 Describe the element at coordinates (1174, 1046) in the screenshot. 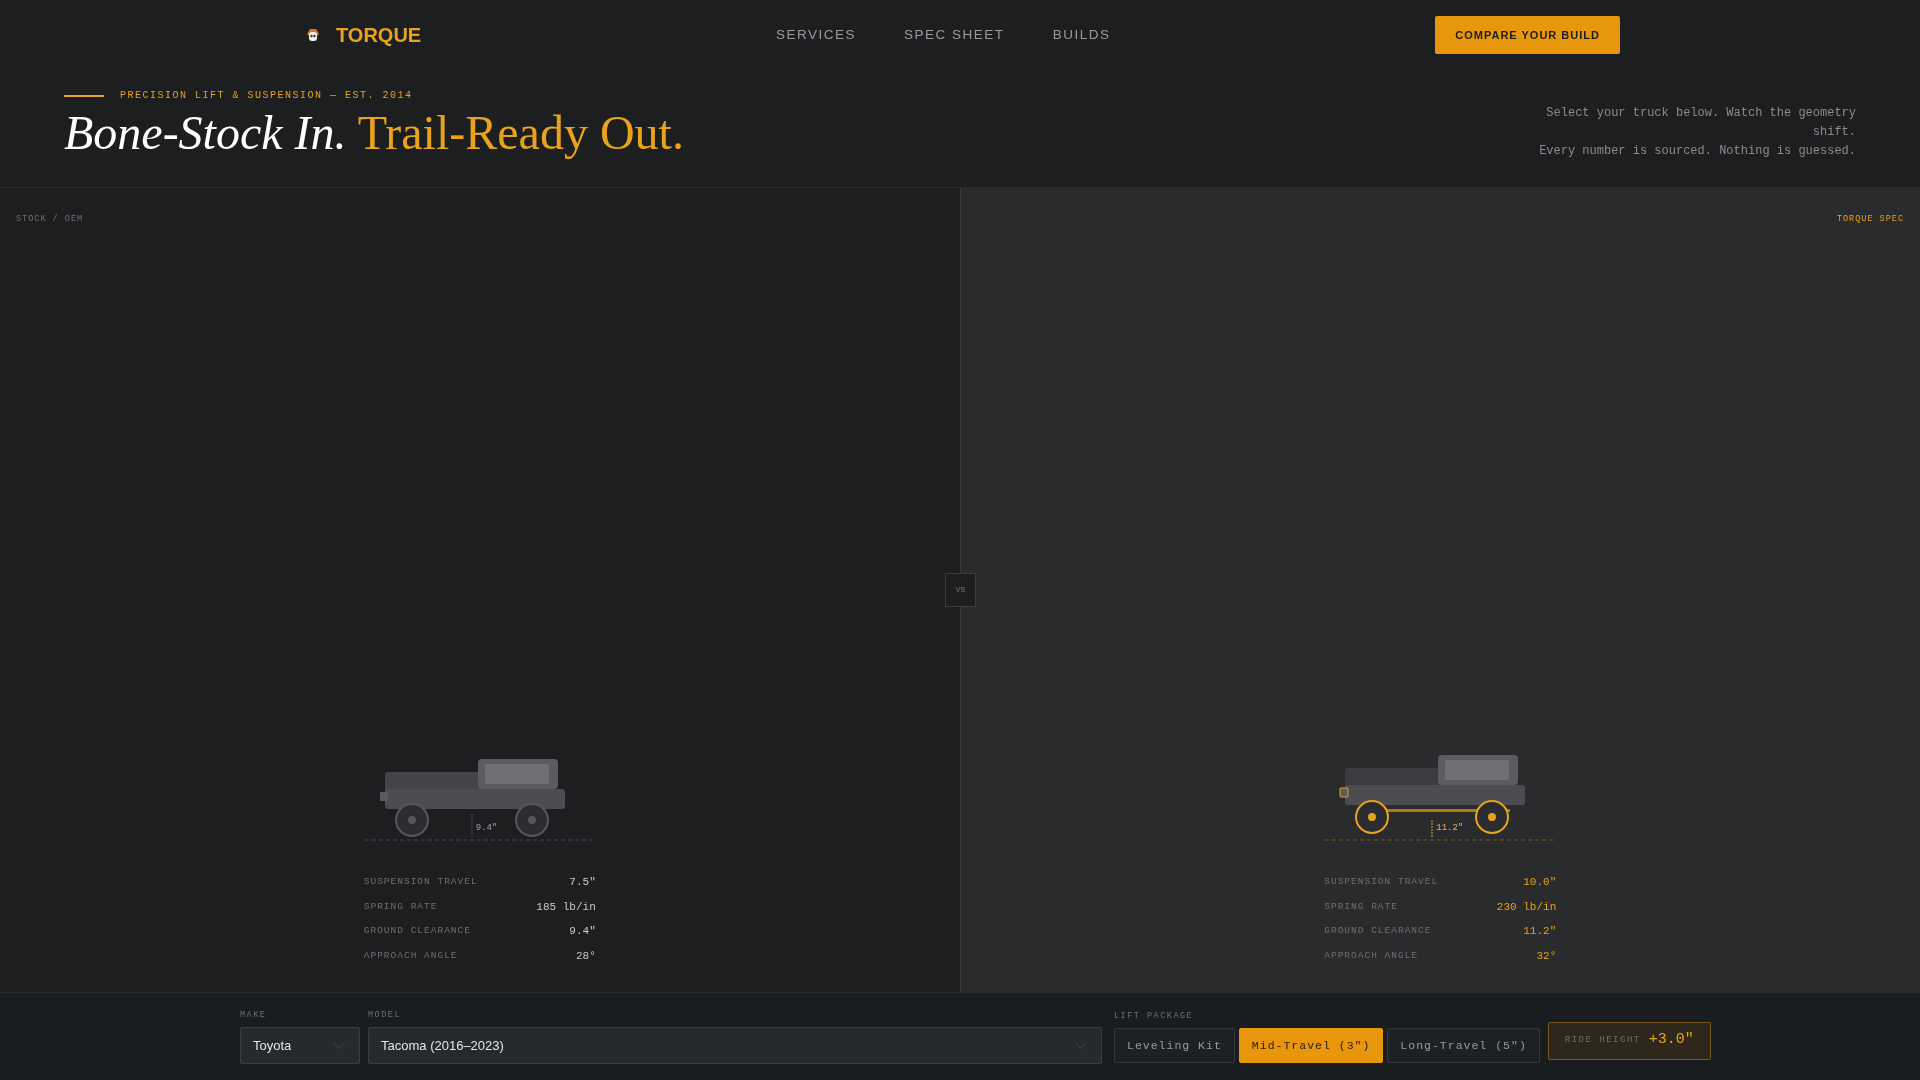

I see `package-button: Leveling Kit` at that location.